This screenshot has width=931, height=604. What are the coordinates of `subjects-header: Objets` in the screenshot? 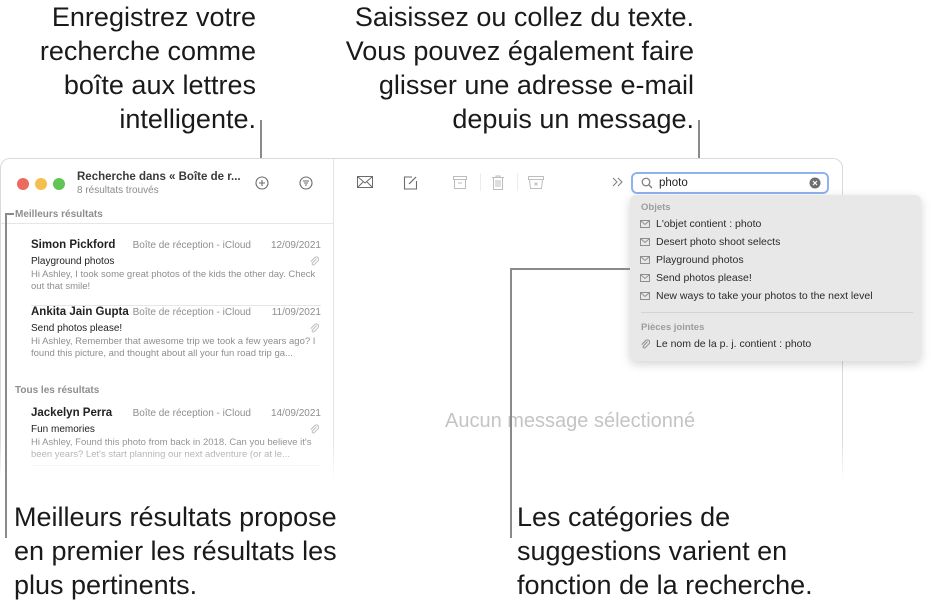 It's located at (656, 207).